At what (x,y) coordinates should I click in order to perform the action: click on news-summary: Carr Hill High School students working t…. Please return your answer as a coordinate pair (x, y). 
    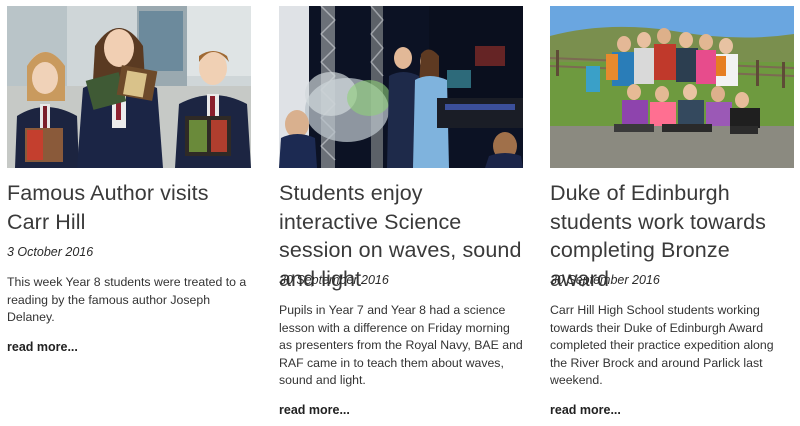
    Looking at the image, I should click on (662, 345).